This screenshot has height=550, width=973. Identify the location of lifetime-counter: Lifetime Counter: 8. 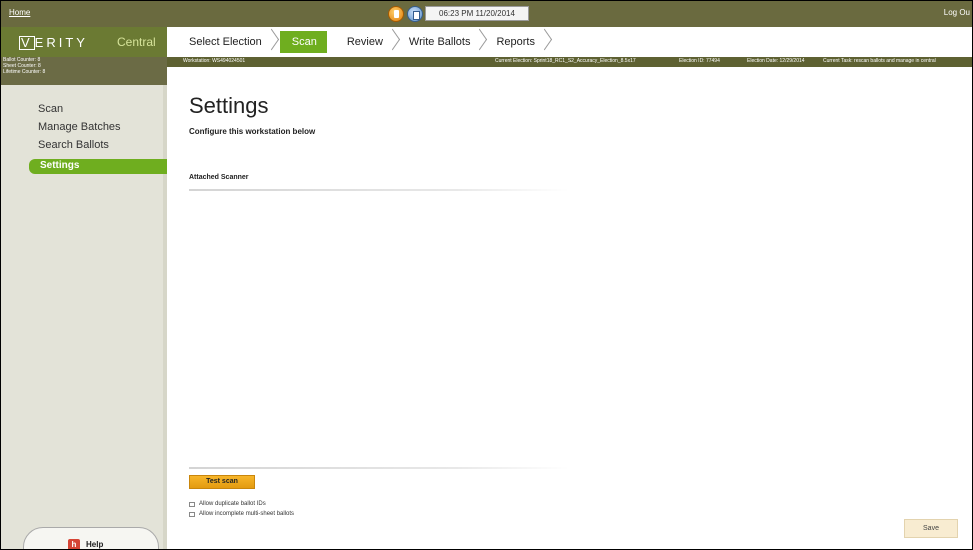
(24, 72).